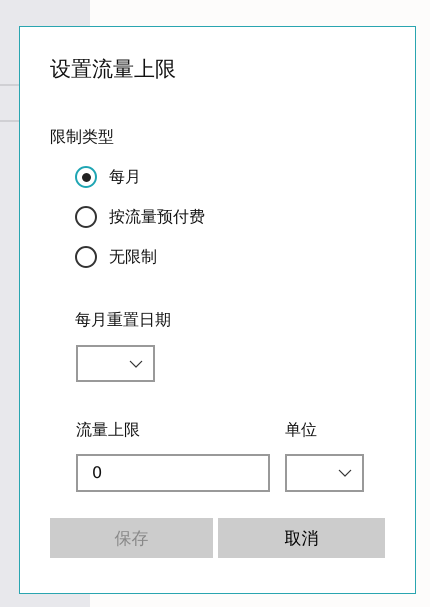  What do you see at coordinates (108, 430) in the screenshot?
I see `field-label: 流量上限` at bounding box center [108, 430].